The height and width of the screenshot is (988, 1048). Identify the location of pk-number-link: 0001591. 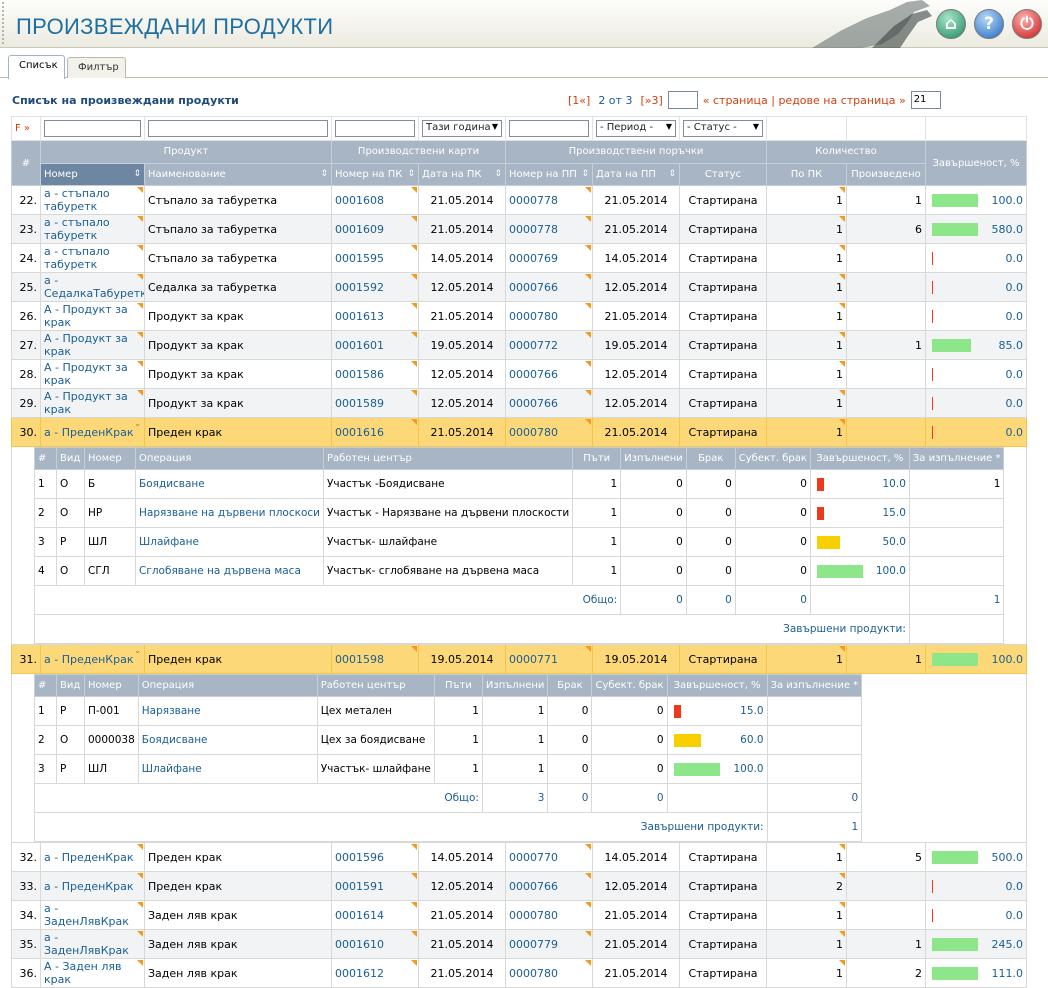
(359, 886).